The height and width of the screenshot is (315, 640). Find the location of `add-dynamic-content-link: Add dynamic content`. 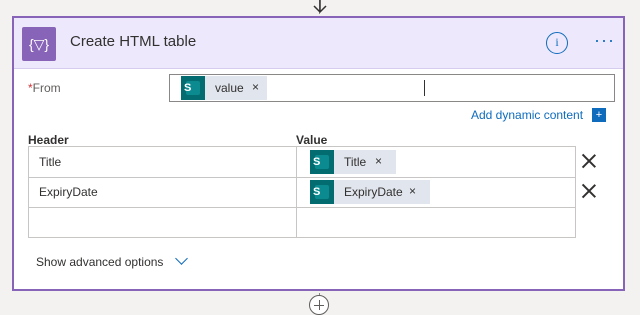

add-dynamic-content-link: Add dynamic content is located at coordinates (527, 115).